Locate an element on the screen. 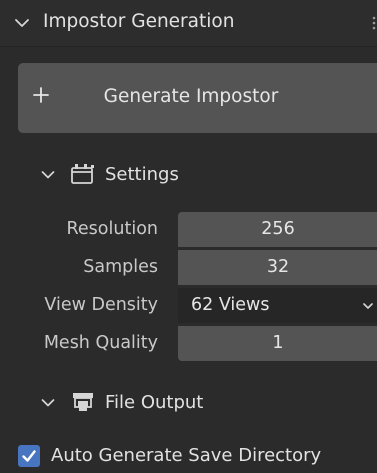 The image size is (377, 473). auto-generate-row: Auto Generate Save Directory is located at coordinates (188, 455).